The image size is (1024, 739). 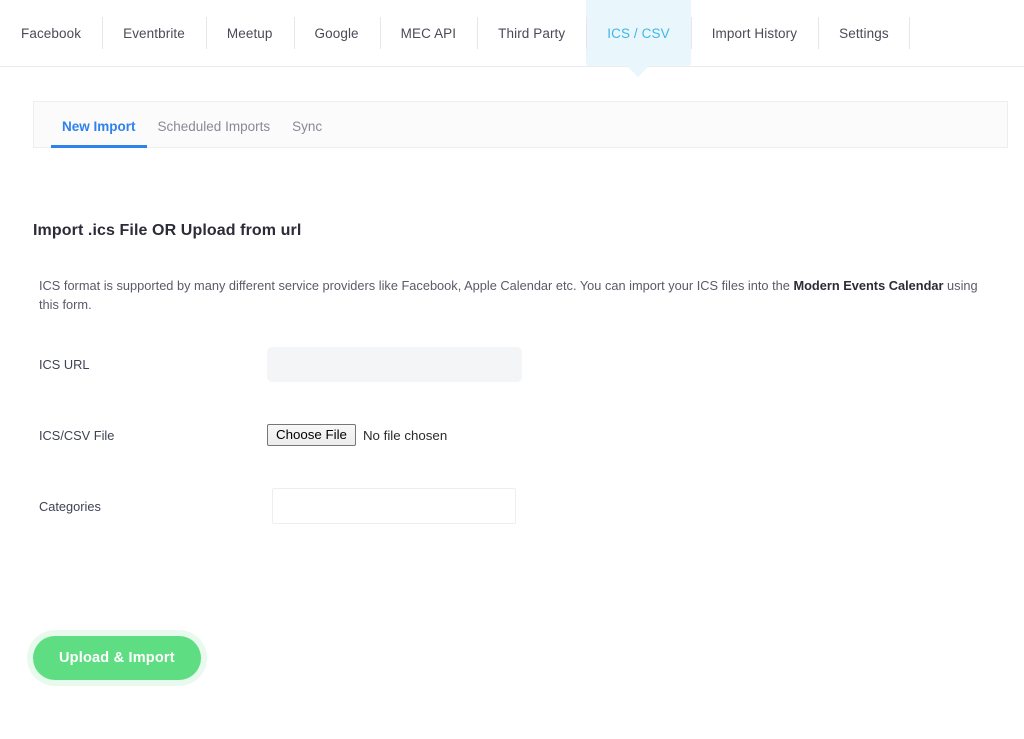 I want to click on ics-url-label: ICS URL, so click(x=64, y=364).